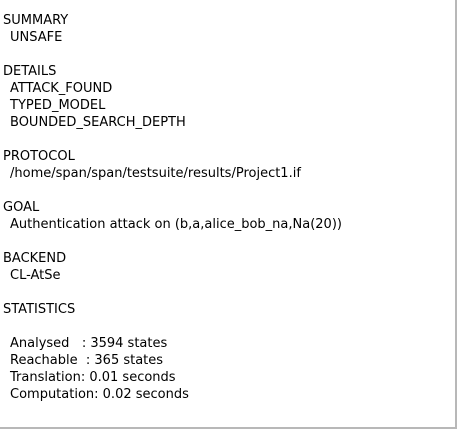 The width and height of the screenshot is (457, 429). I want to click on details-item: BOUNDED_SEARCH_DEPTH, so click(98, 122).